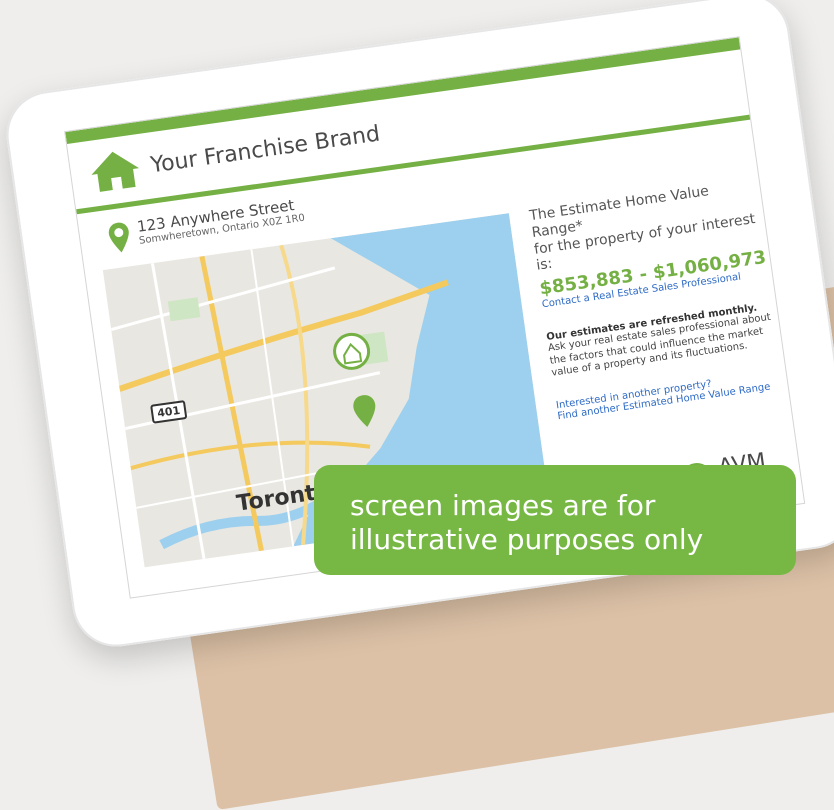 Image resolution: width=834 pixels, height=810 pixels. I want to click on disclaimer-line-1: screen images are for, so click(503, 505).